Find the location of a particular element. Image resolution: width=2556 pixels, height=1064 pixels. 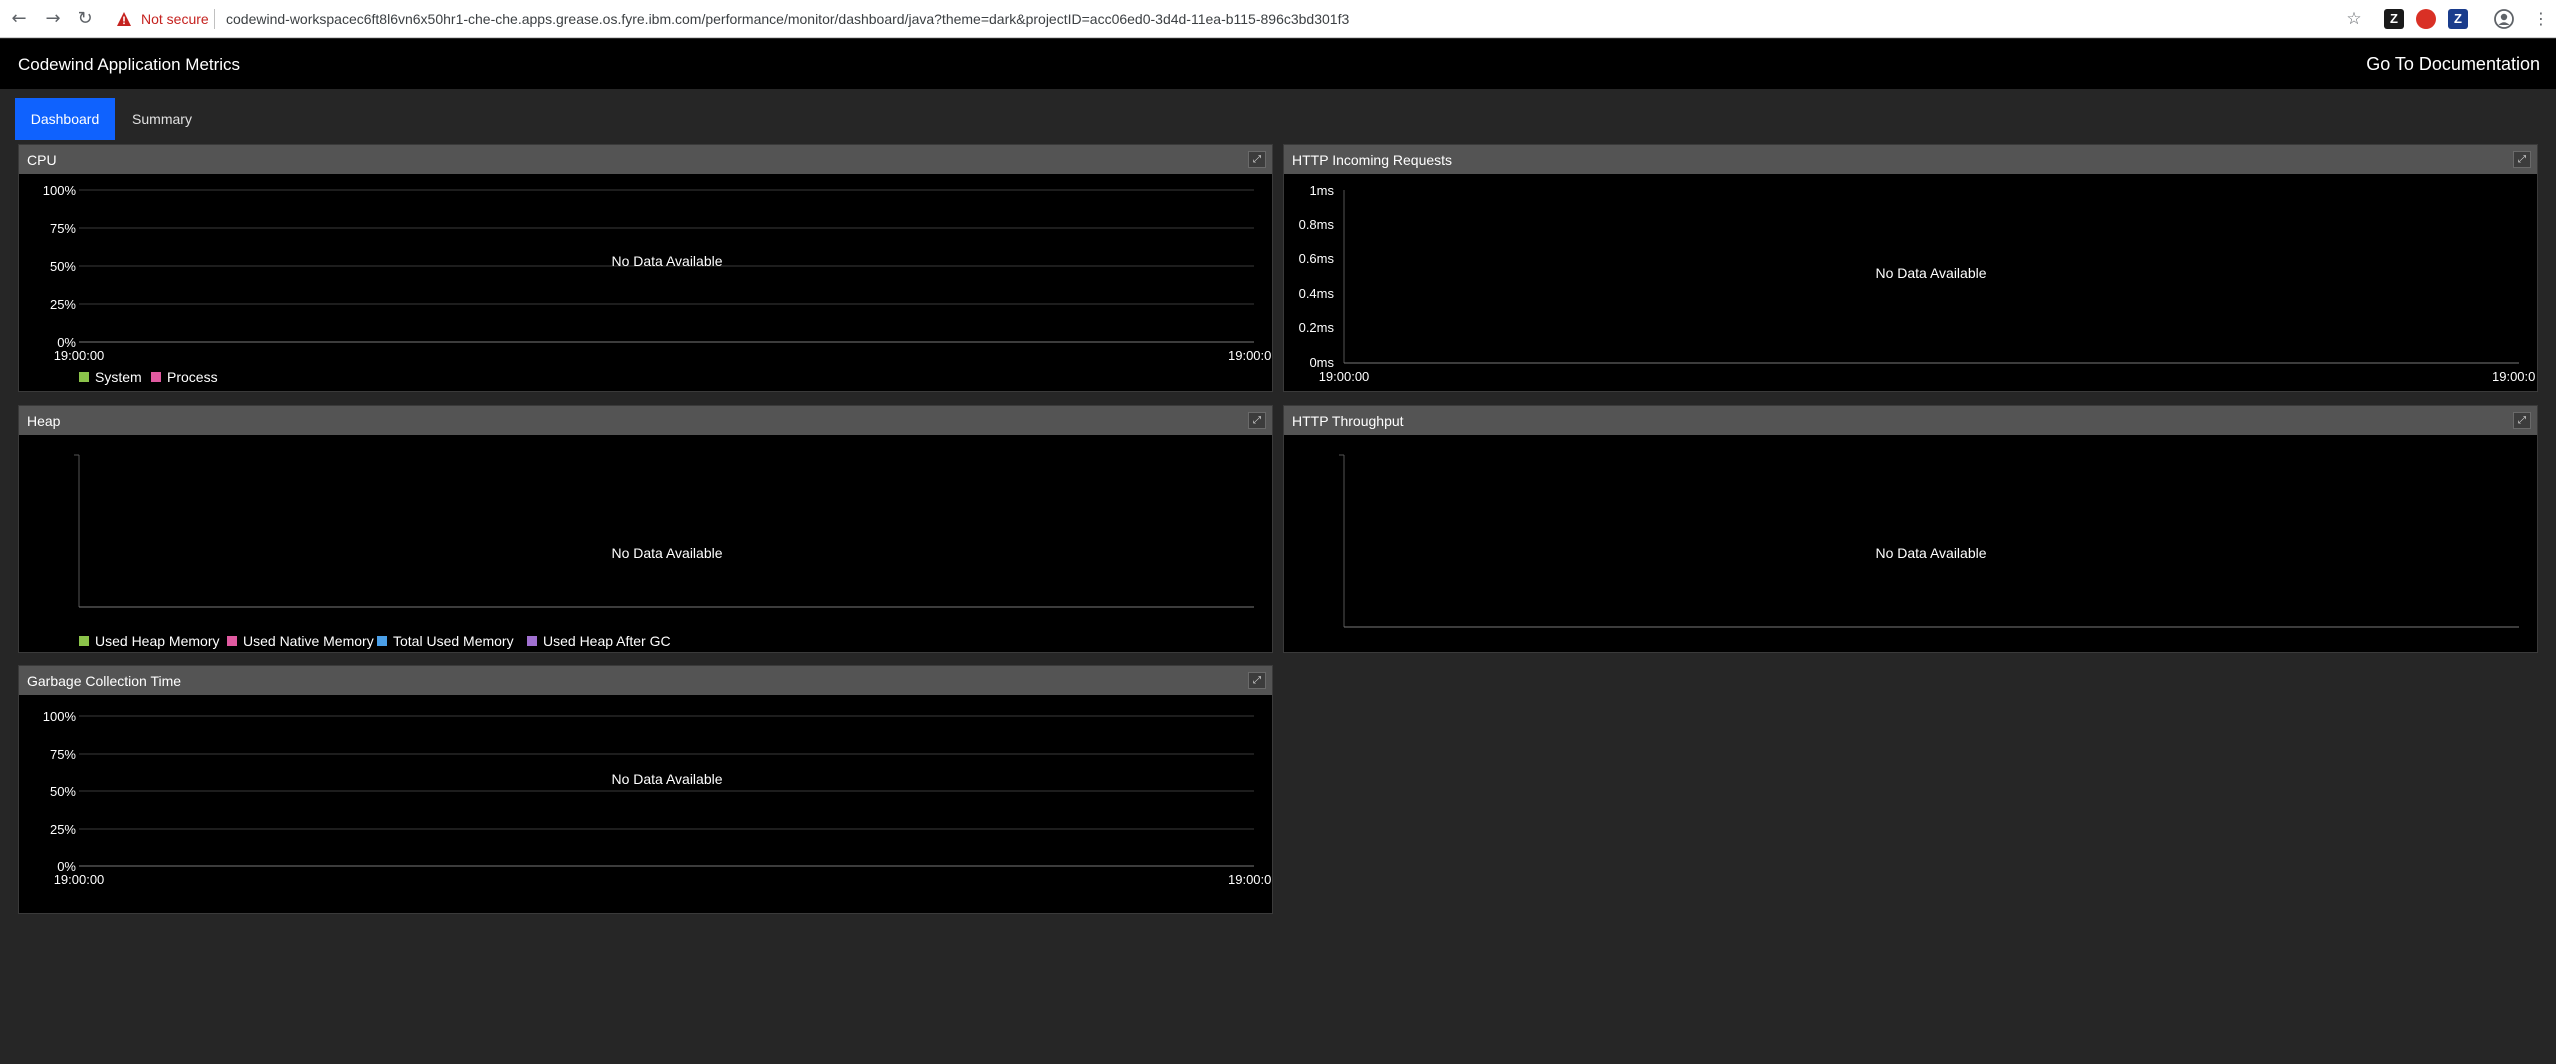

warning-icon is located at coordinates (124, 19).